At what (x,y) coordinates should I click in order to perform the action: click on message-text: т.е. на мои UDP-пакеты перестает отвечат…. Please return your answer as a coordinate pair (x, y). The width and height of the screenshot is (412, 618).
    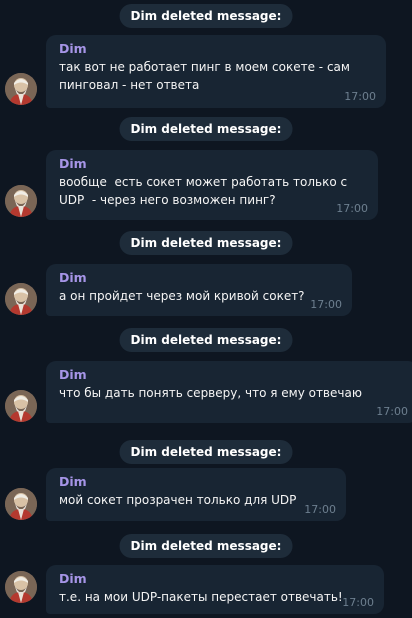
    Looking at the image, I should click on (201, 597).